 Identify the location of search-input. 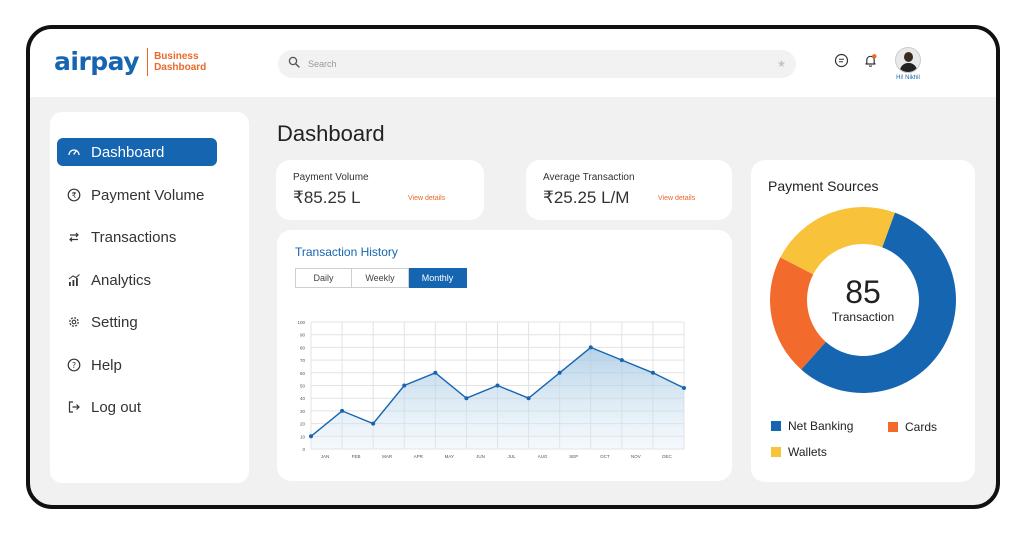
(543, 64).